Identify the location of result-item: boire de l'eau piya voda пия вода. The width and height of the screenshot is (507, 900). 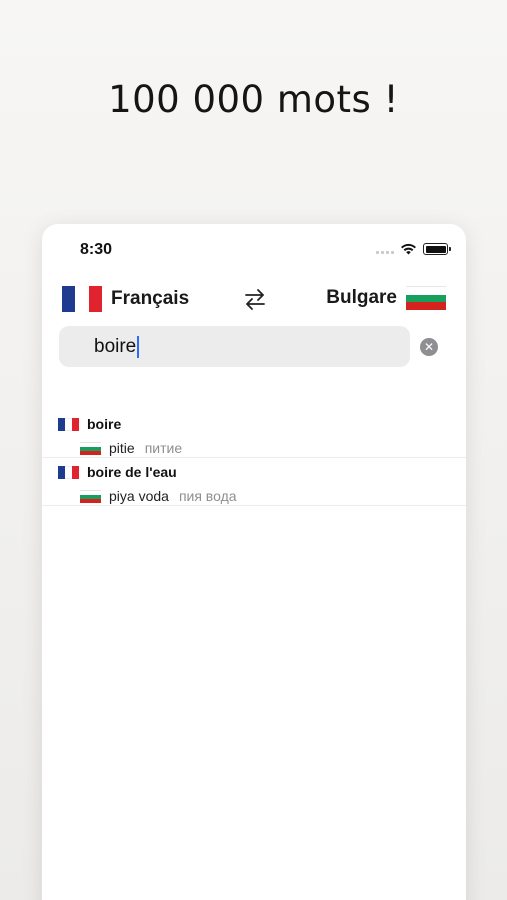
(254, 482).